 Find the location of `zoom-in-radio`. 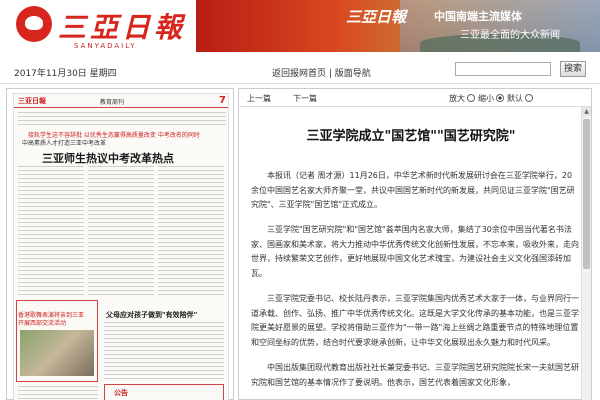

zoom-in-radio is located at coordinates (471, 98).